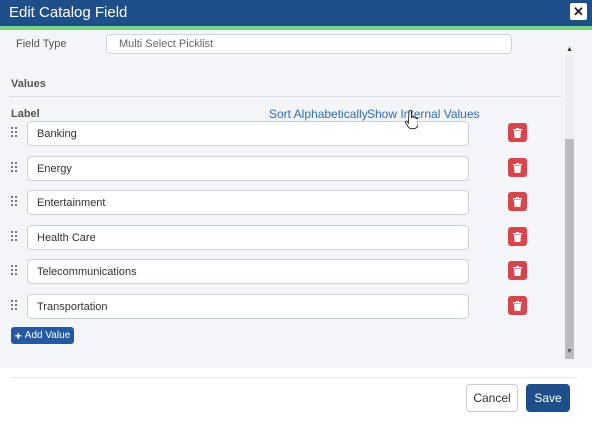 This screenshot has width=592, height=428. Describe the element at coordinates (18, 335) in the screenshot. I see `plus-icon: +` at that location.